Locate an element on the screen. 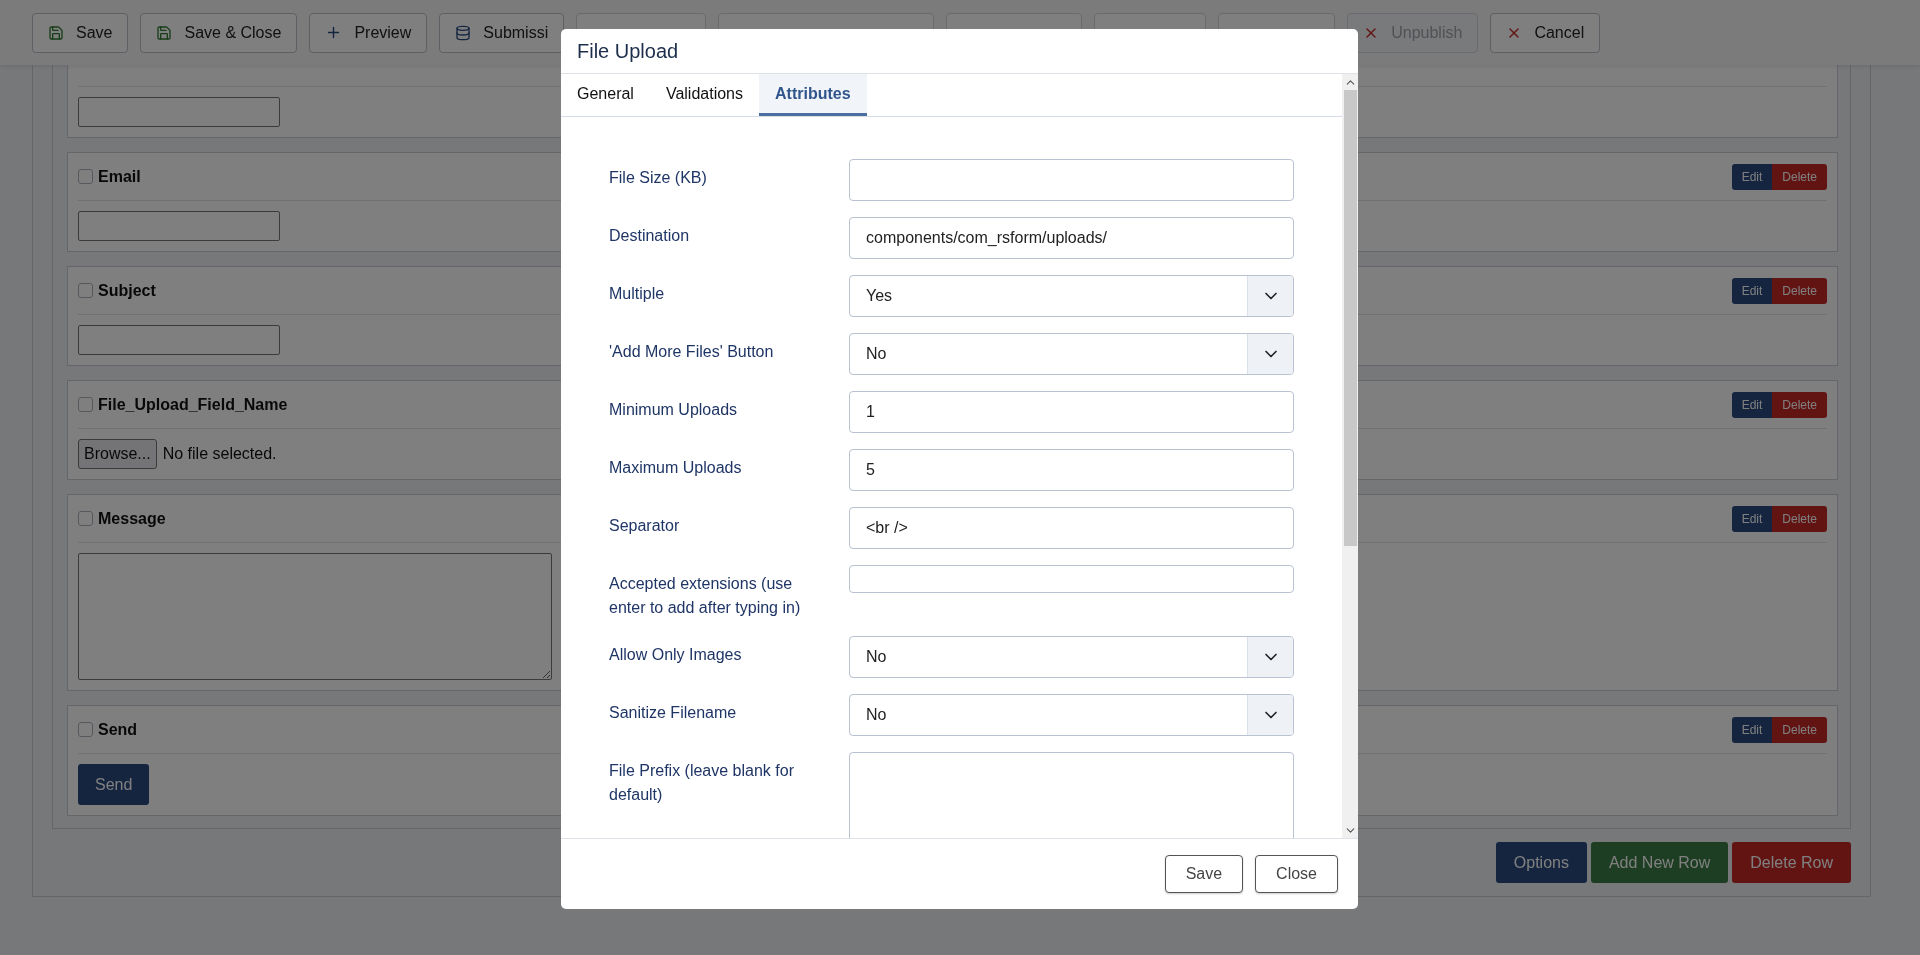 The image size is (1920, 955). field-label: Minimum Uploads is located at coordinates (674, 410).